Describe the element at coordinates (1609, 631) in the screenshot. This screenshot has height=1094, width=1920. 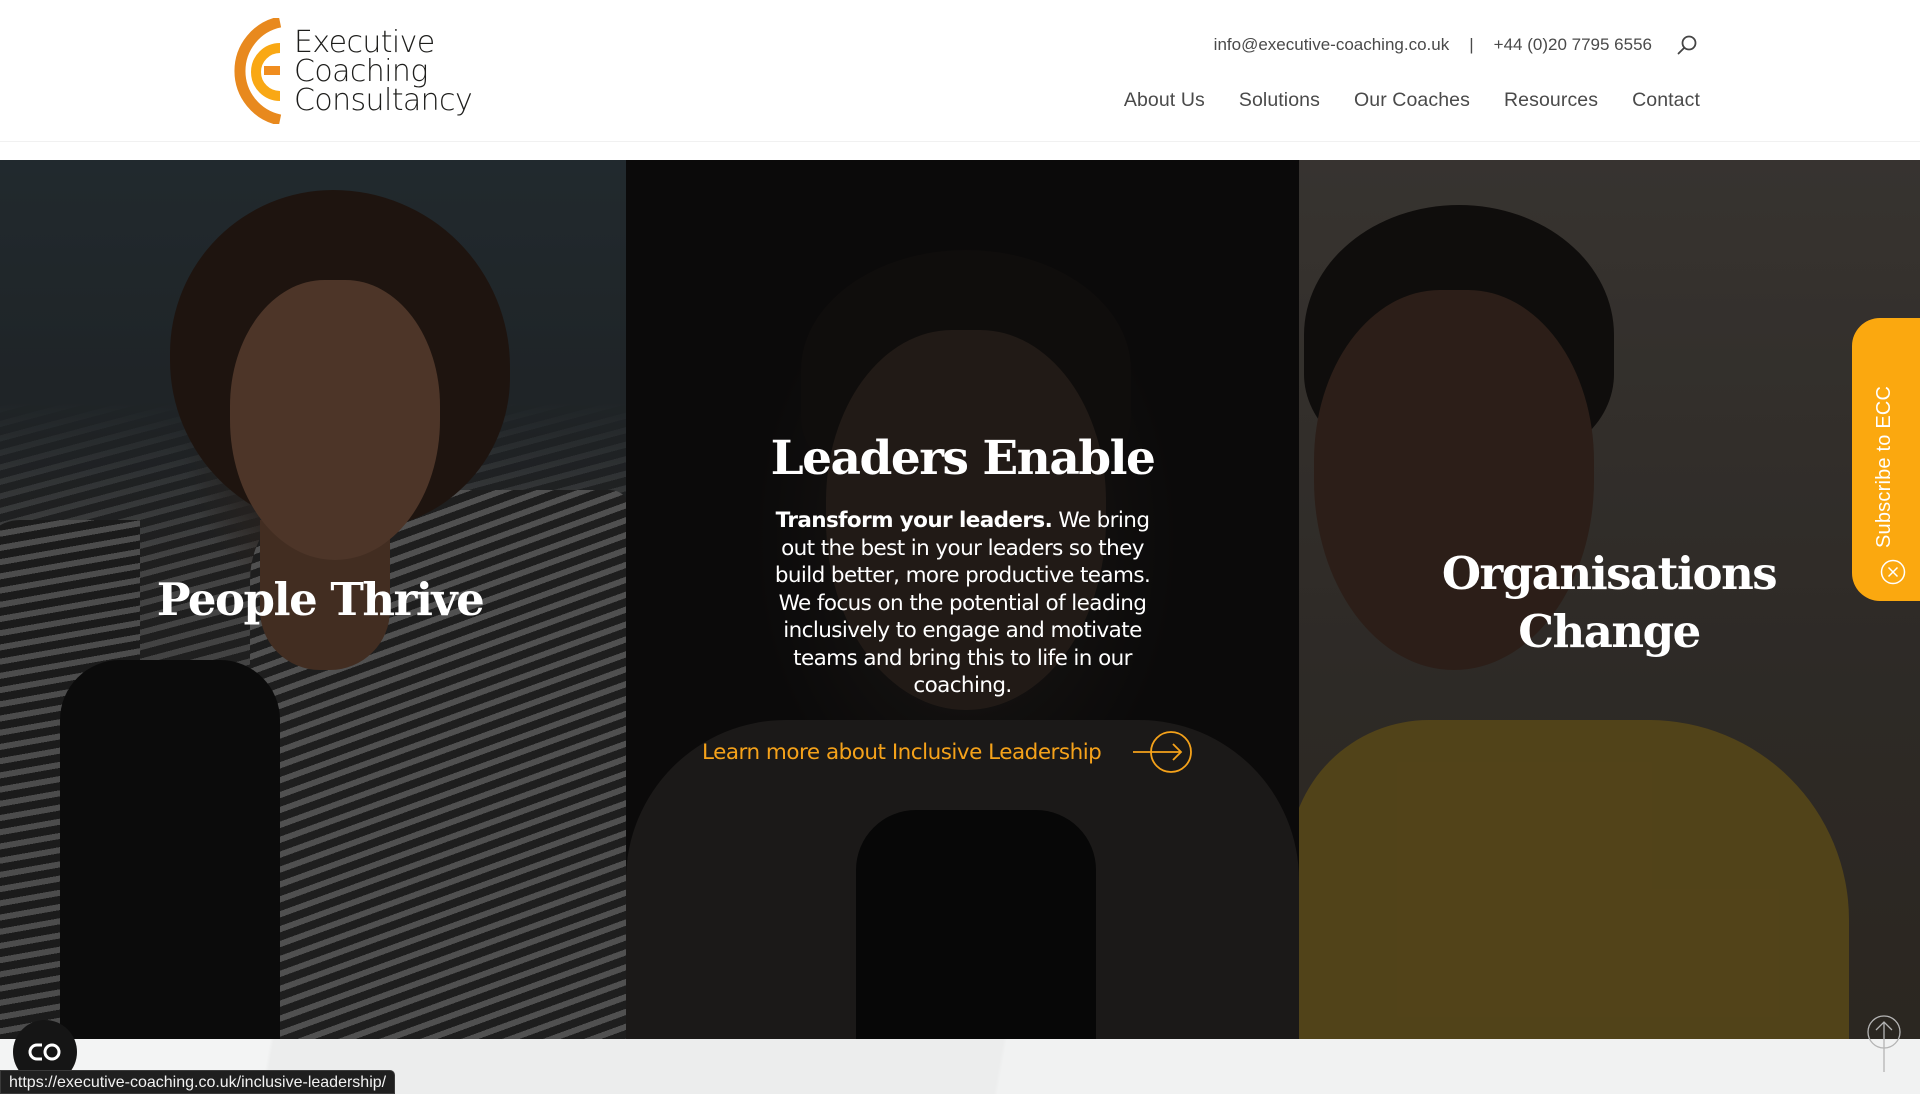
I see `heading-line-2: Change` at that location.